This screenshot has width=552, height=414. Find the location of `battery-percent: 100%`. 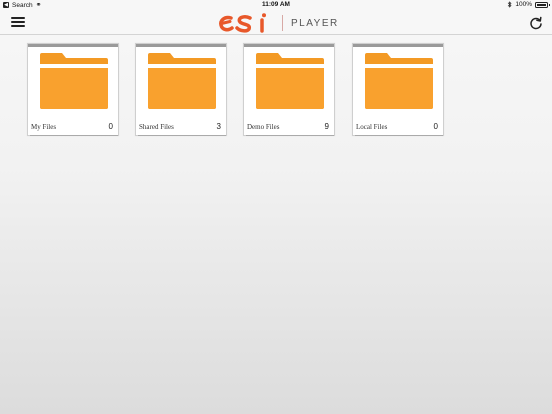

battery-percent: 100% is located at coordinates (523, 4).